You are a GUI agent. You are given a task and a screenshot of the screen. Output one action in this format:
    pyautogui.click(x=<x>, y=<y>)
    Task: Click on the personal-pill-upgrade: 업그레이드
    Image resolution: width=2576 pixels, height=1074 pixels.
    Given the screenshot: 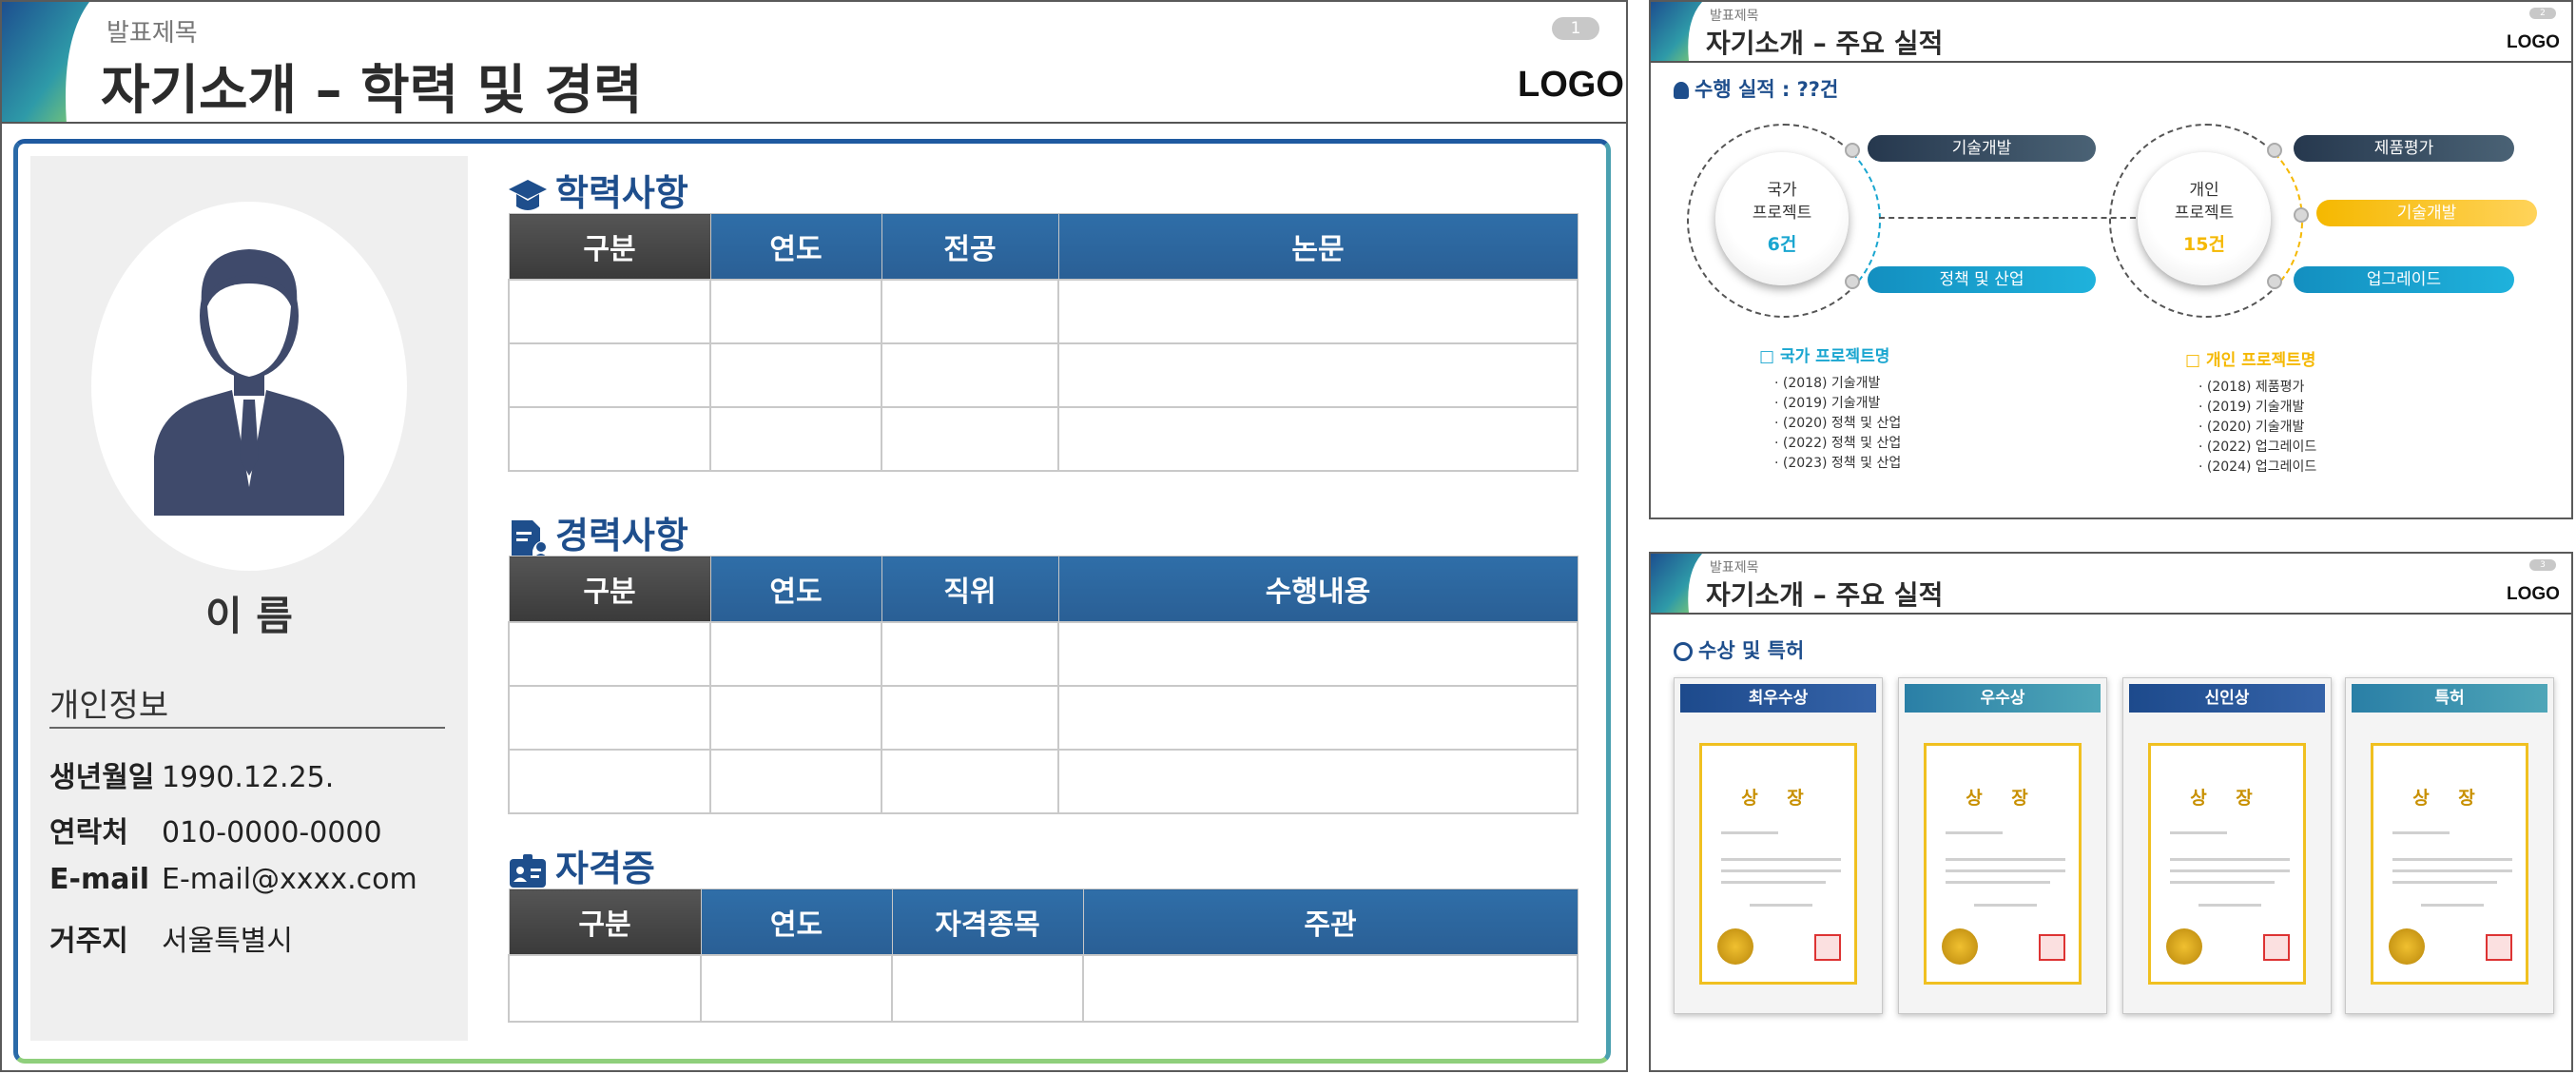 What is the action you would take?
    pyautogui.click(x=2404, y=280)
    